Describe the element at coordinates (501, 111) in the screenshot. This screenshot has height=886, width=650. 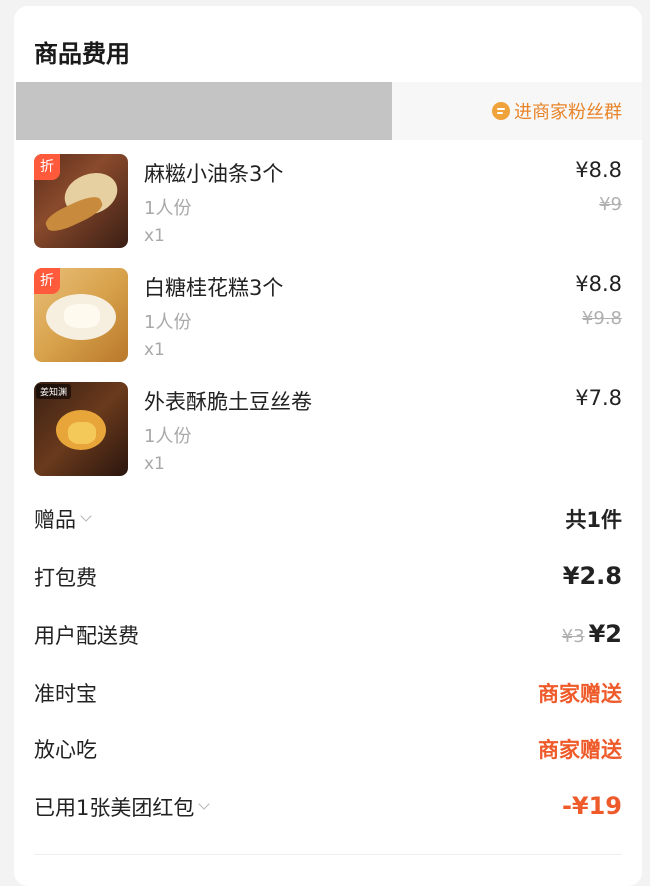
I see `chat-bubble-icon` at that location.